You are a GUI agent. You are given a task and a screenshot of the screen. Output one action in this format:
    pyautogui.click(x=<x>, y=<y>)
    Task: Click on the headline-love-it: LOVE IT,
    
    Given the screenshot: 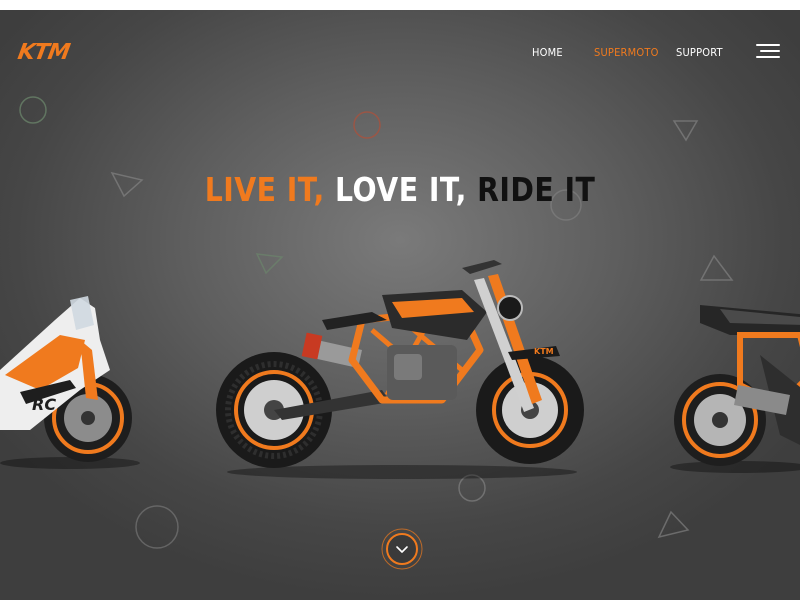 What is the action you would take?
    pyautogui.click(x=401, y=189)
    